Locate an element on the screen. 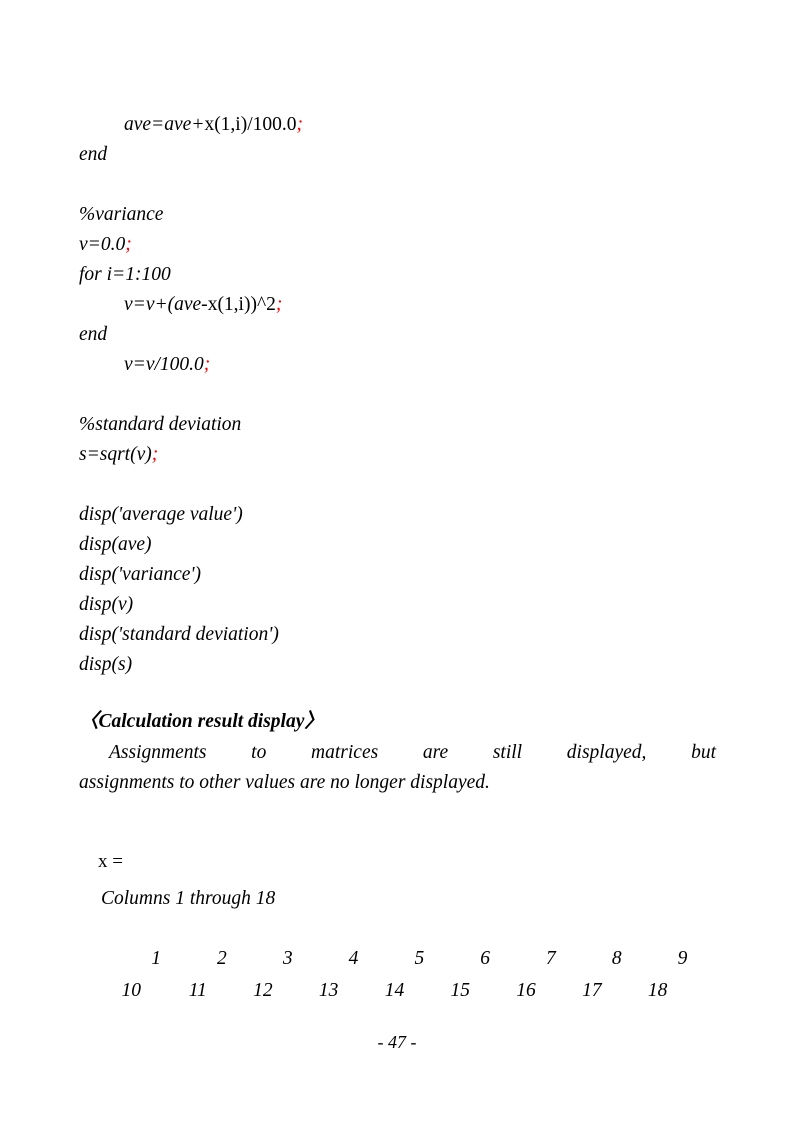  output-number-cell: 3 is located at coordinates (287, 958).